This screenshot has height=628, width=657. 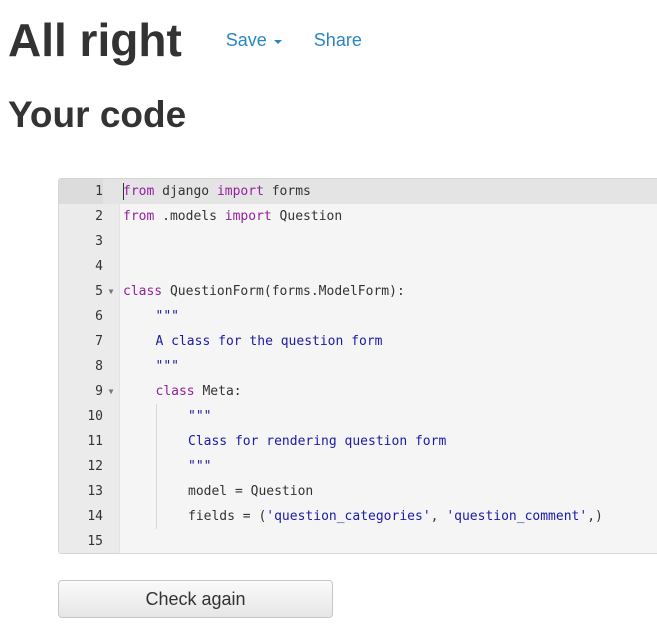 I want to click on string-token: A class for the question form, so click(x=269, y=341).